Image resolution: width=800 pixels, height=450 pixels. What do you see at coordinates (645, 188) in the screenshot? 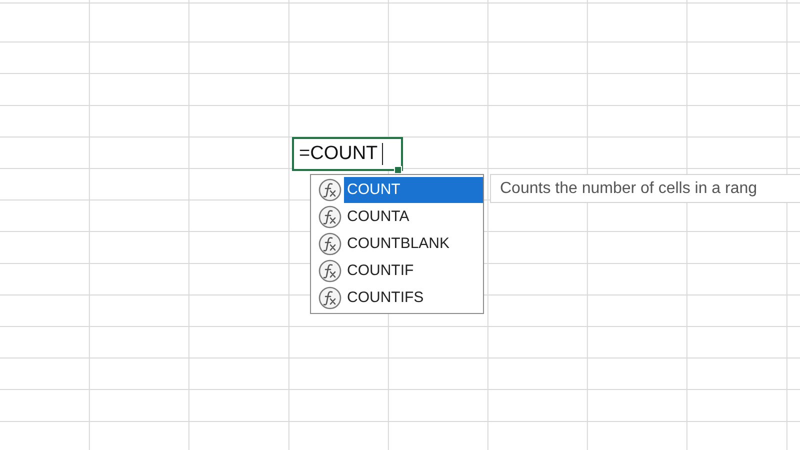
I see `function-tooltip: Counts the number of cells in a rang` at bounding box center [645, 188].